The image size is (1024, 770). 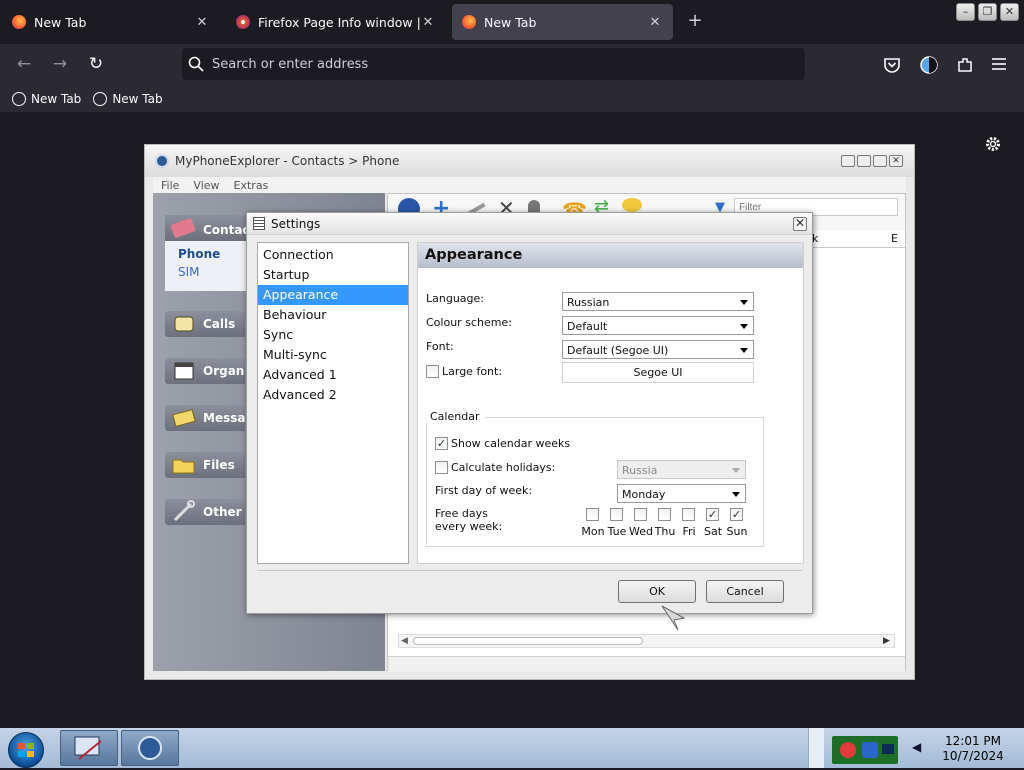 I want to click on volume-icon: ◀, so click(x=919, y=748).